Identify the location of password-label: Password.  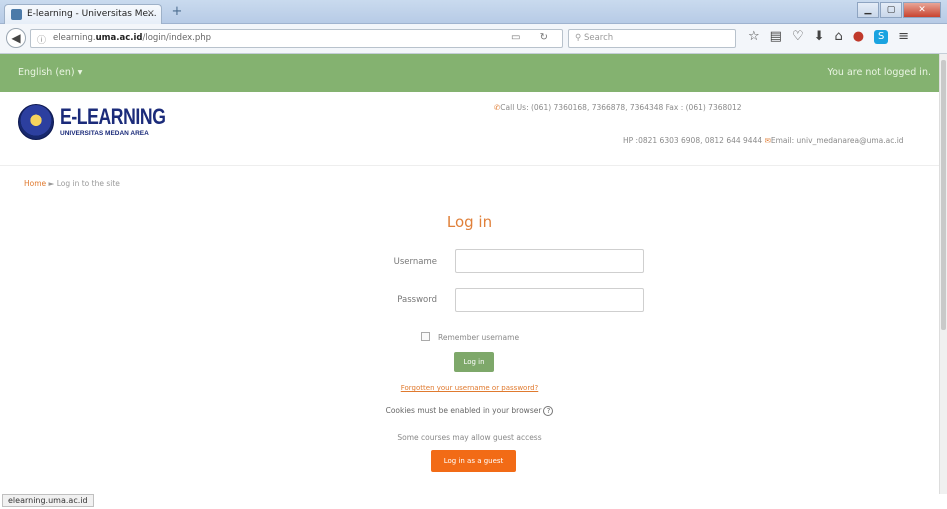
(417, 300).